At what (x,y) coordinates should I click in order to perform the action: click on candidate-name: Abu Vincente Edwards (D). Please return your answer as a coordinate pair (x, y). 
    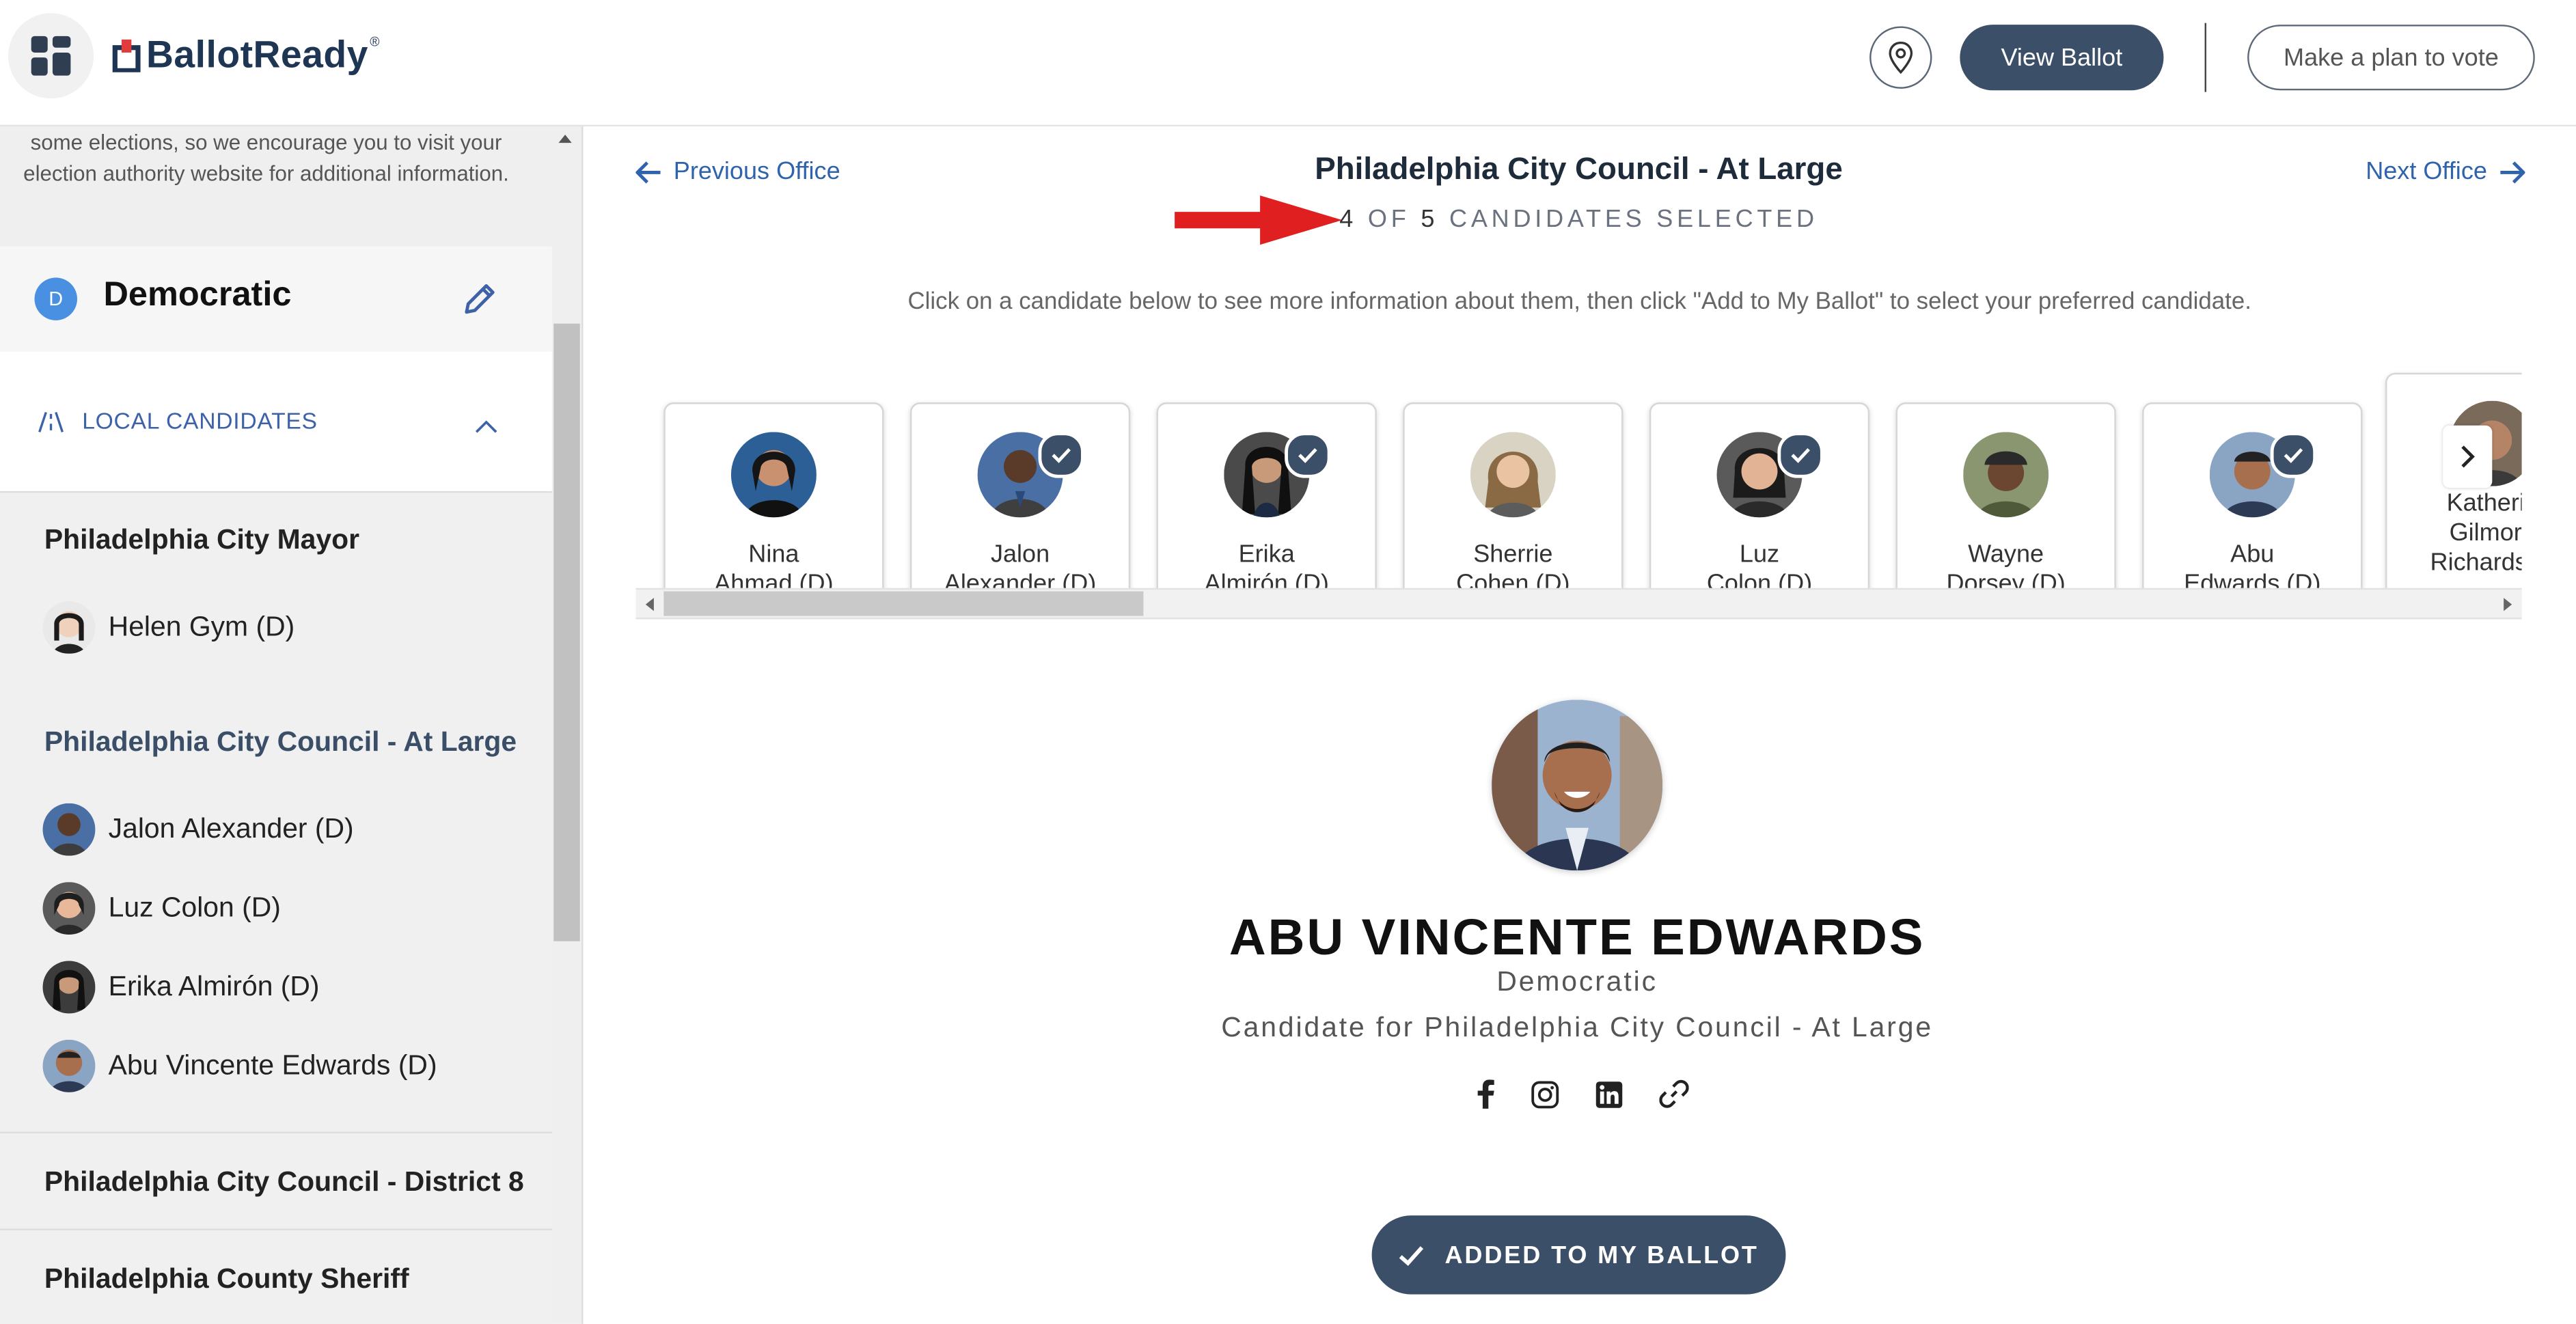
    Looking at the image, I should click on (272, 1065).